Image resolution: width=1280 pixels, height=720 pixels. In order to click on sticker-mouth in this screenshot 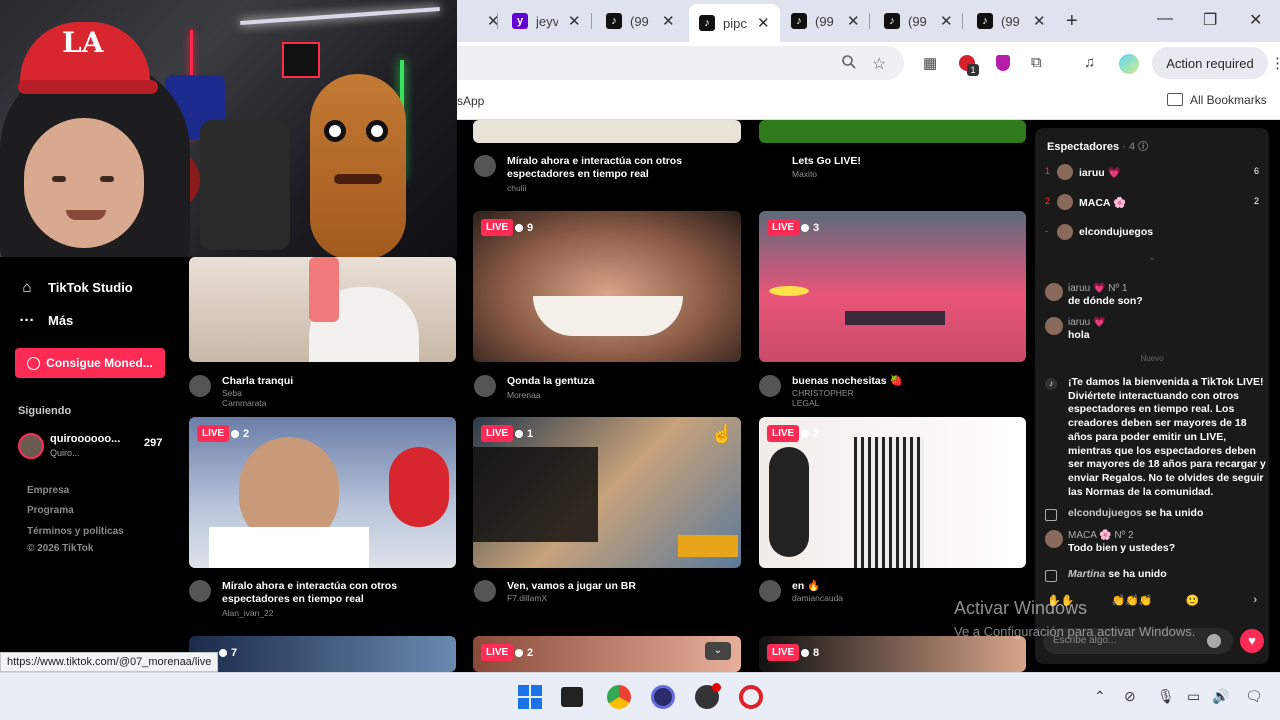, I will do `click(358, 179)`.